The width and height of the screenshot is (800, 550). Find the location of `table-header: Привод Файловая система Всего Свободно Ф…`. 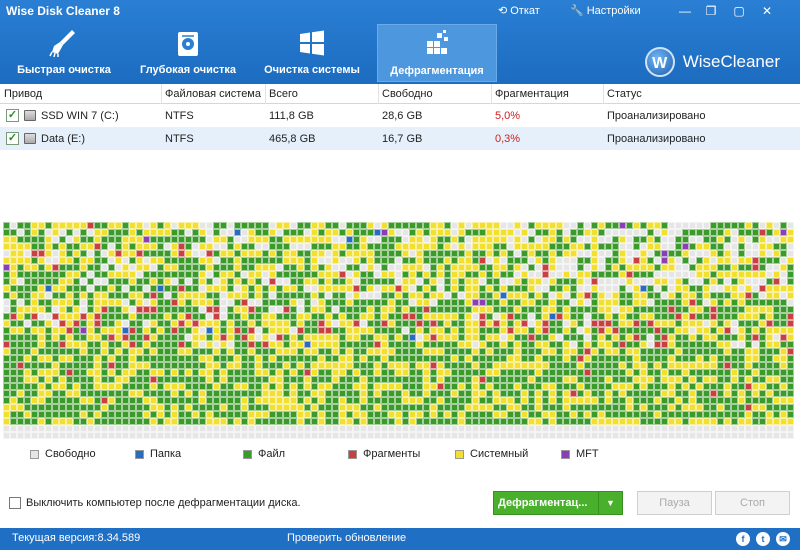

table-header: Привод Файловая система Всего Свободно Ф… is located at coordinates (400, 94).